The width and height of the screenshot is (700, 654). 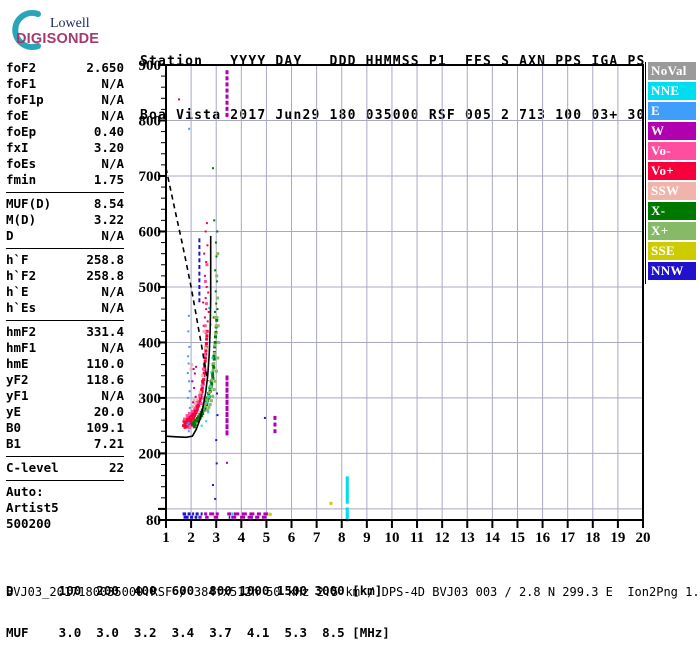 What do you see at coordinates (17, 379) in the screenshot?
I see `param-label: yF2` at bounding box center [17, 379].